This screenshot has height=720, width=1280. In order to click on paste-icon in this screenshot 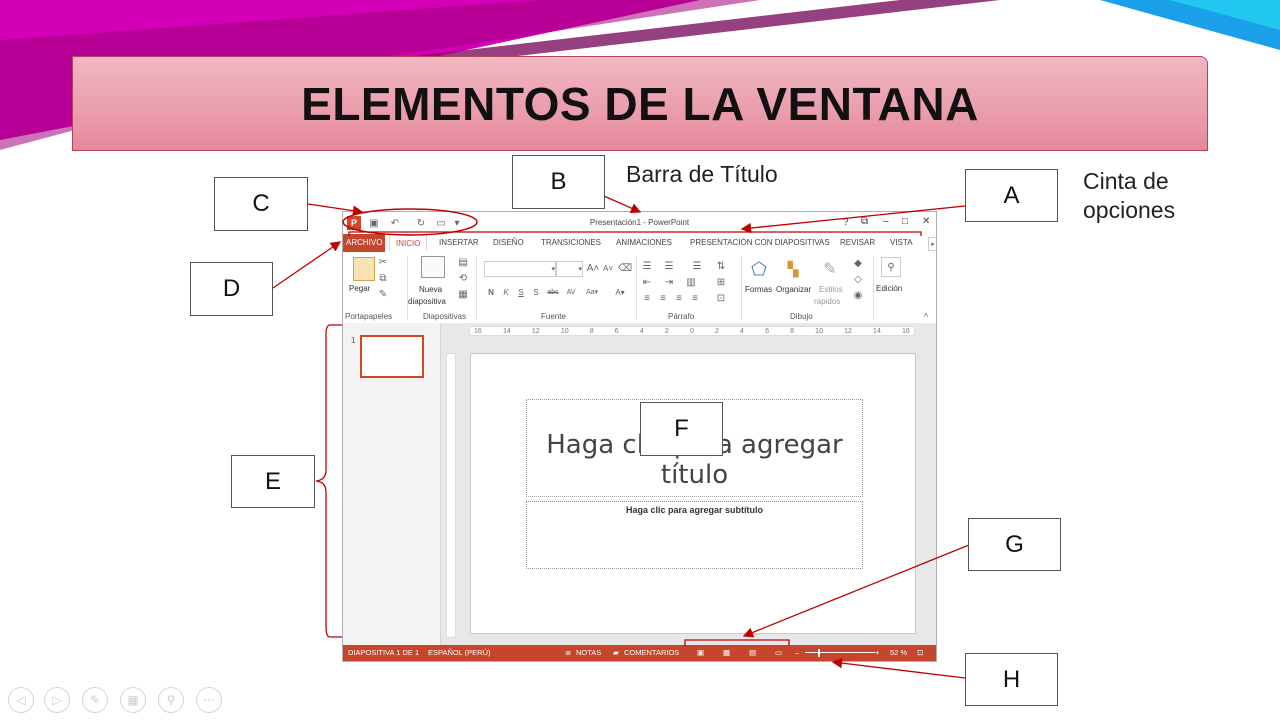, I will do `click(364, 269)`.